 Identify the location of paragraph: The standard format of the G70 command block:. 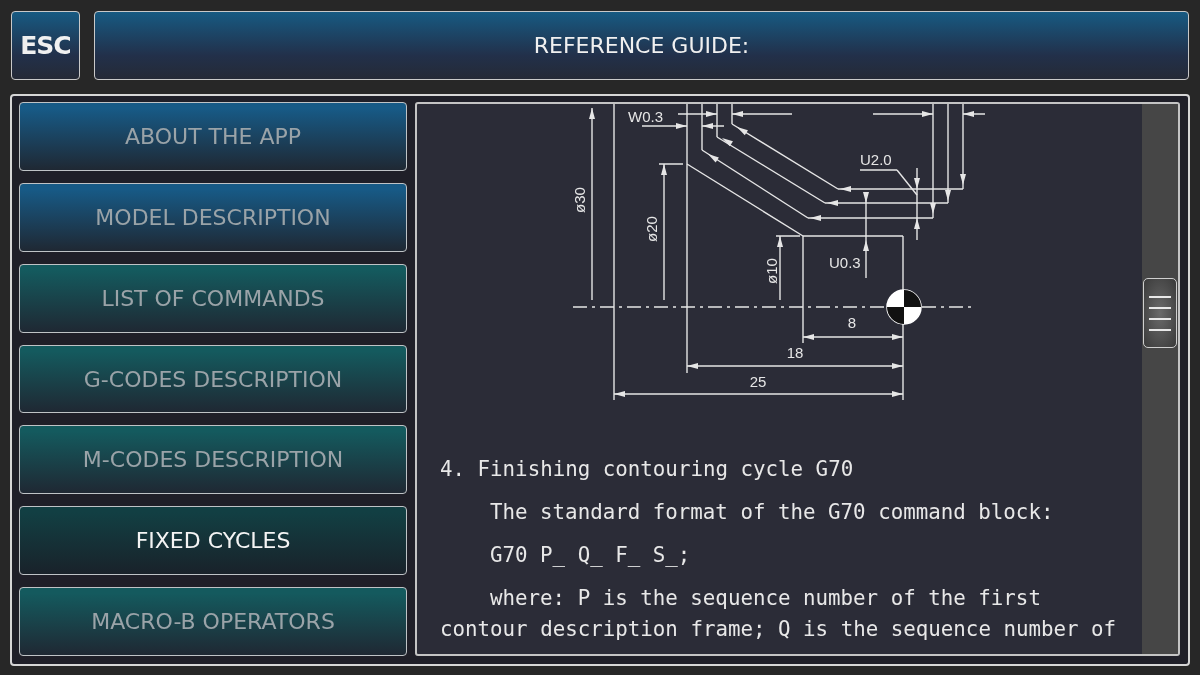
(772, 512).